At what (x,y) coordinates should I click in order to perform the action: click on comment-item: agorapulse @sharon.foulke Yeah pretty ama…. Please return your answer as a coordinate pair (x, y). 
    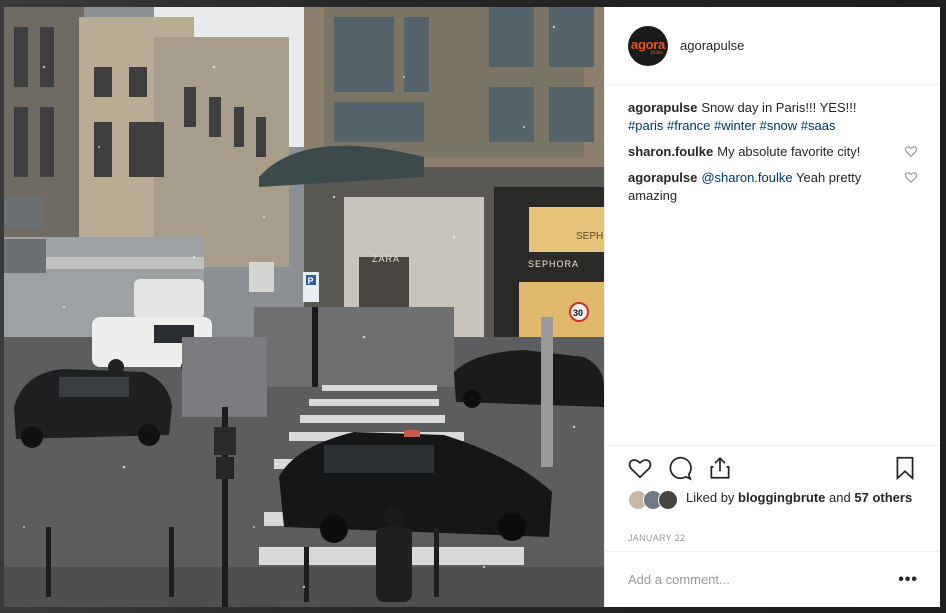
    Looking at the image, I should click on (773, 187).